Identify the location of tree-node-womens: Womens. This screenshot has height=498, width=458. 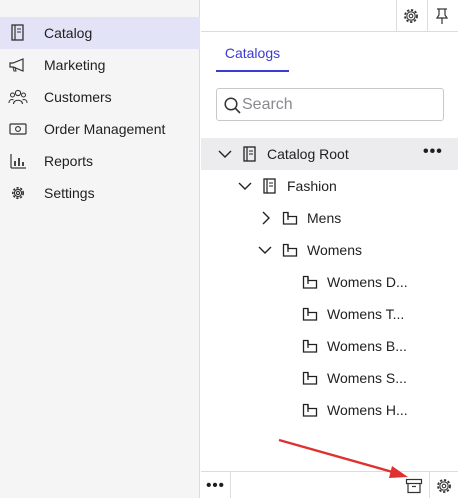
(329, 250).